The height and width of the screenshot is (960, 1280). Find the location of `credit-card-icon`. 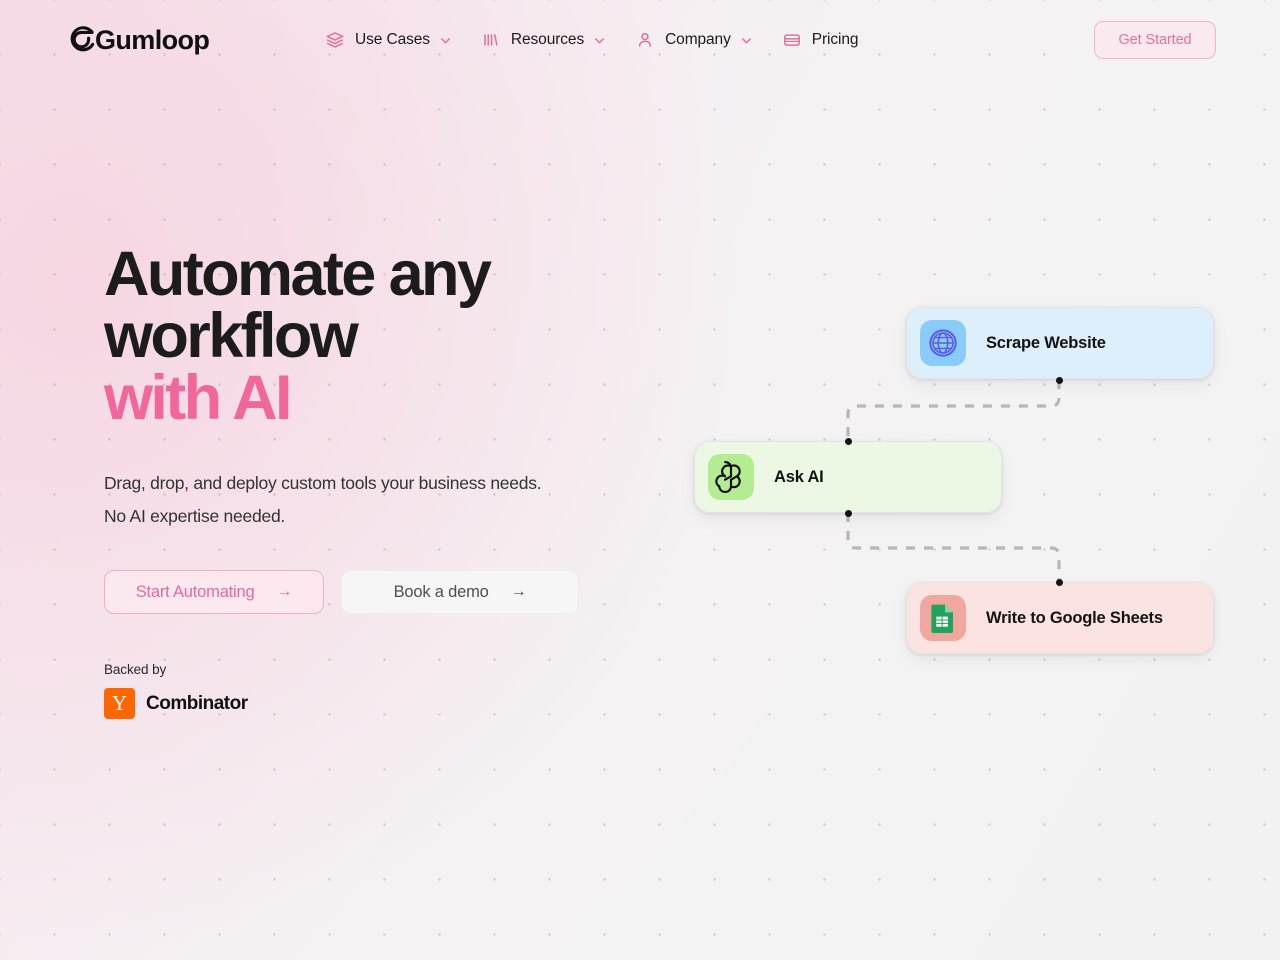

credit-card-icon is located at coordinates (792, 40).